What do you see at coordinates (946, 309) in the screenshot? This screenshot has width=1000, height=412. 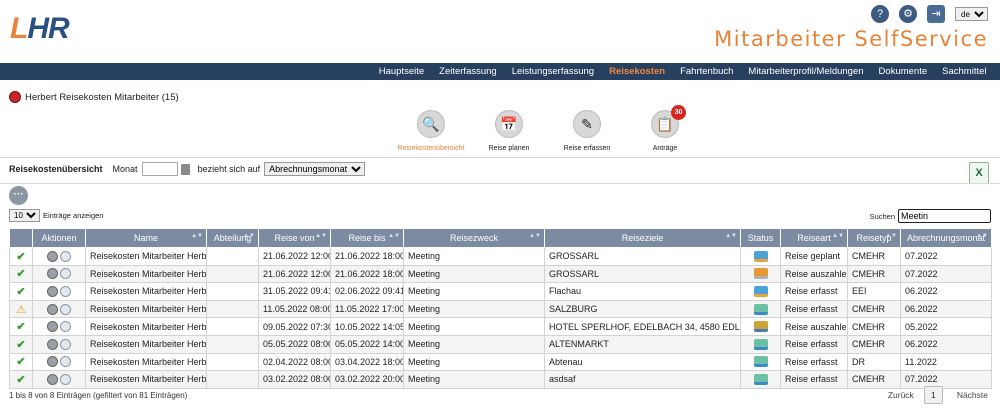 I see `cell-abrechnungsmonat: 06.2022` at bounding box center [946, 309].